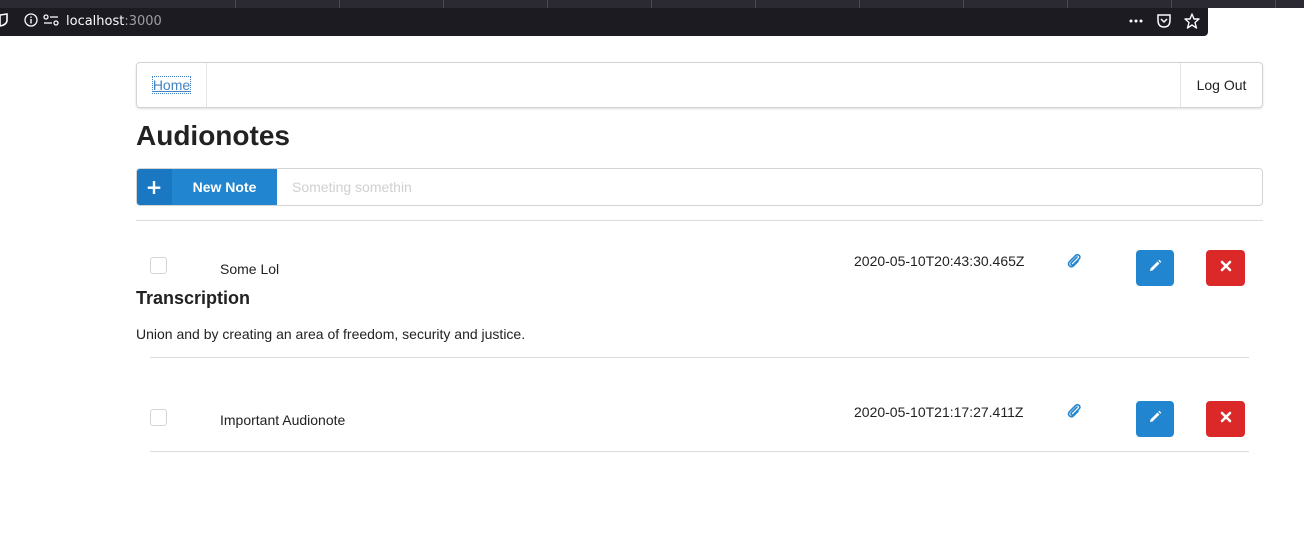  I want to click on url-host: localhost, so click(95, 21).